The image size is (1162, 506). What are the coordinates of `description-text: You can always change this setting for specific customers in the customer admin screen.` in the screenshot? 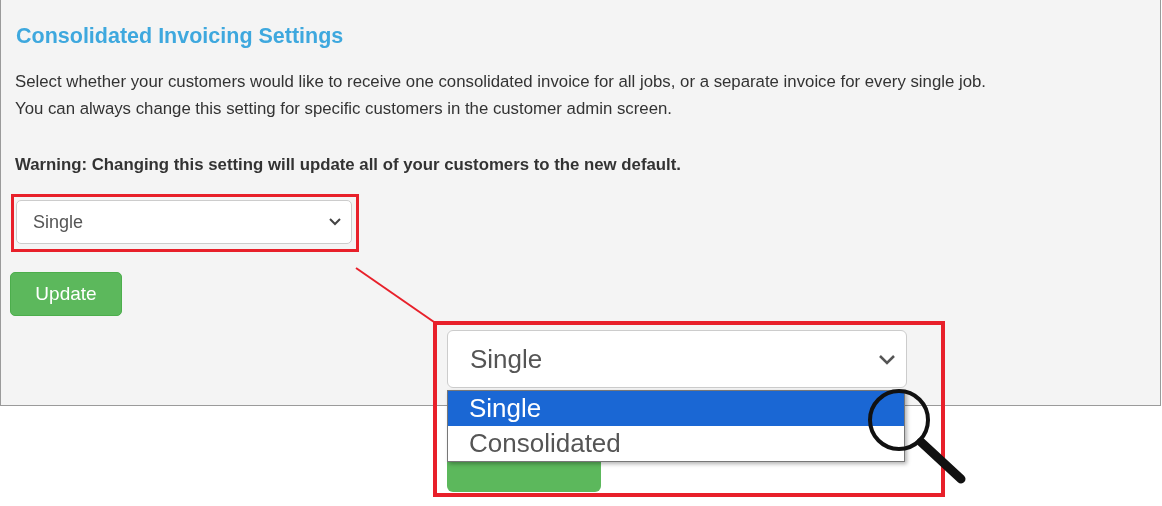 It's located at (344, 109).